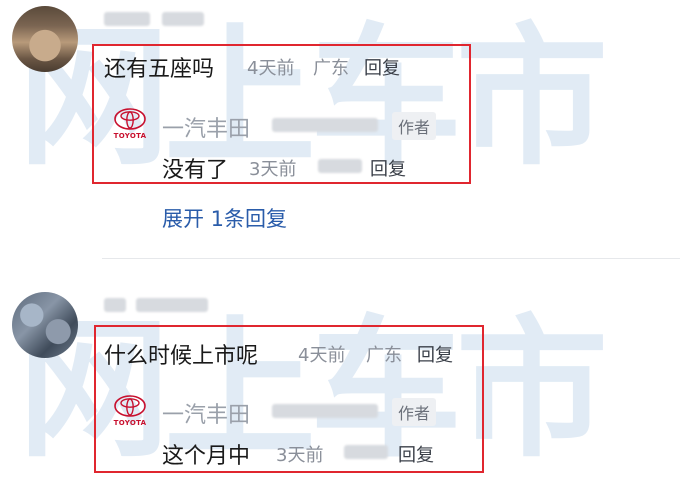  I want to click on reply-text: 没有了, so click(195, 170).